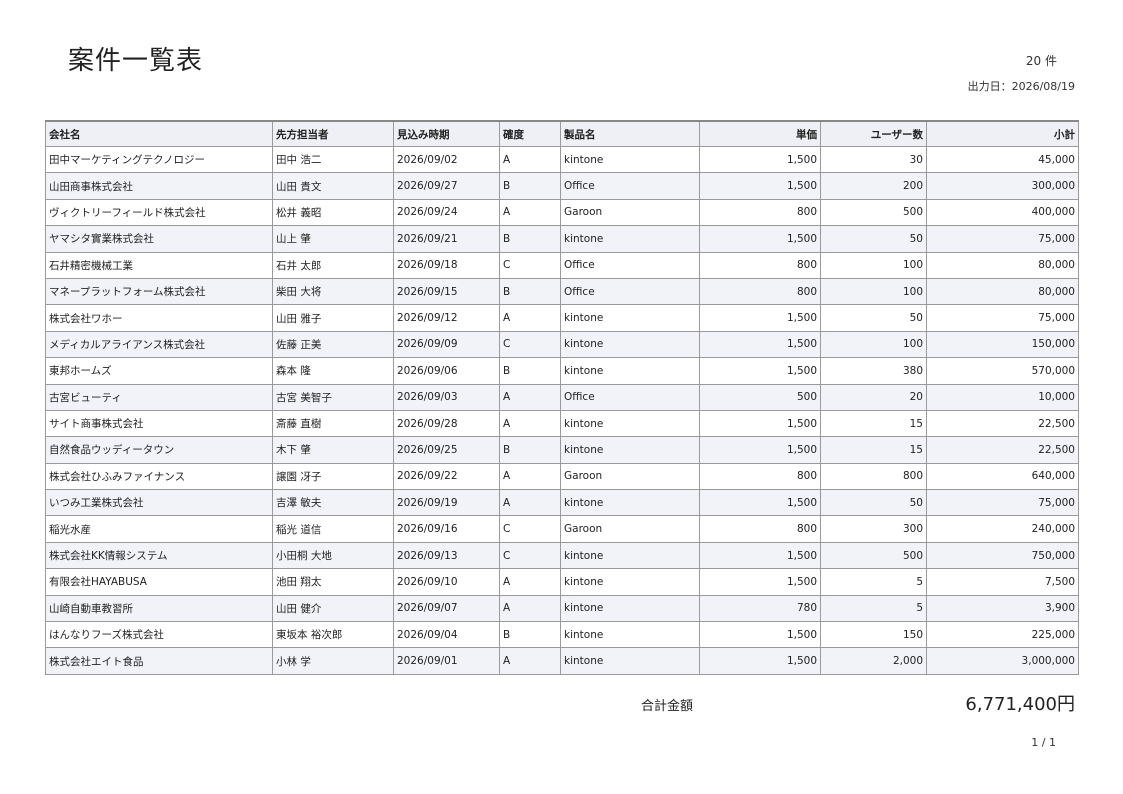  I want to click on cell-users: 30, so click(873, 159).